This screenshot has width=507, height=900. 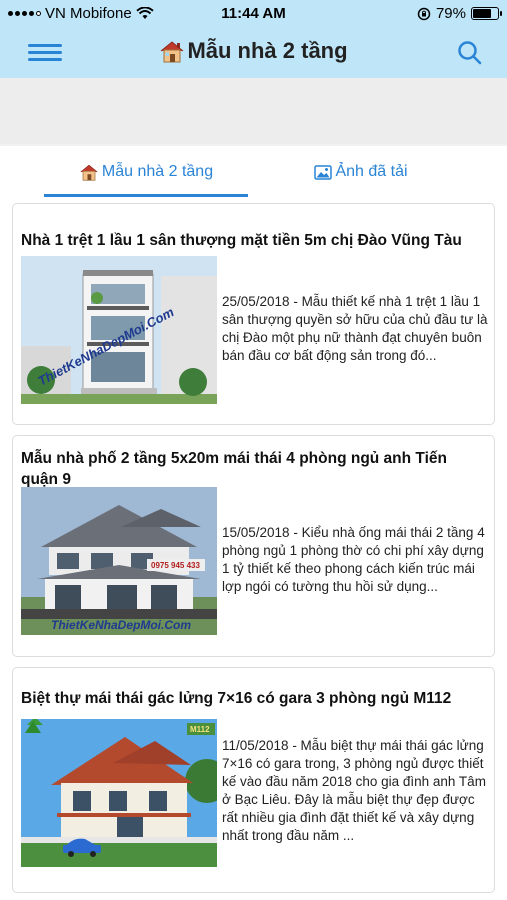 I want to click on battery-fill, so click(x=482, y=13).